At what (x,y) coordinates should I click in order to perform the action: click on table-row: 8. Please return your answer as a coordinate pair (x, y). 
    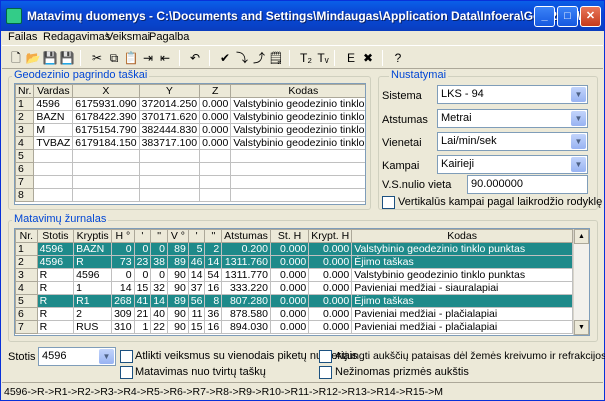
    Looking at the image, I should click on (190, 195).